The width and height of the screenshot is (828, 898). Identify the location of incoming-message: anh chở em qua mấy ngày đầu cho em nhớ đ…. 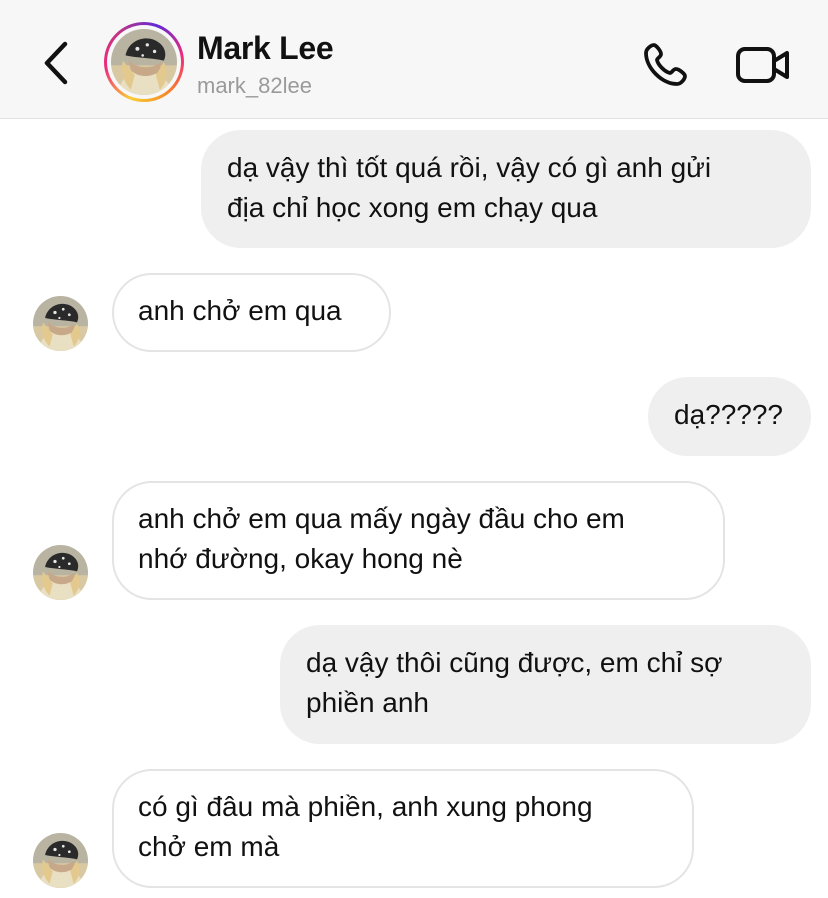
(418, 540).